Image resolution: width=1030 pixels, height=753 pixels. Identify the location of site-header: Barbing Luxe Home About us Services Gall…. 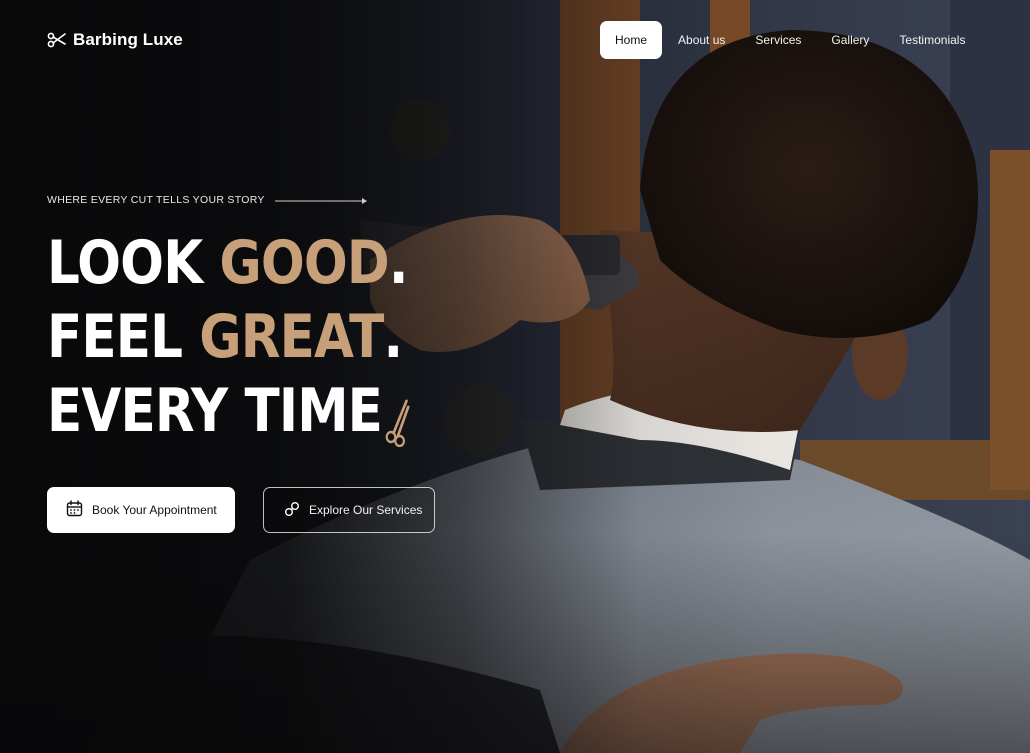
(515, 40).